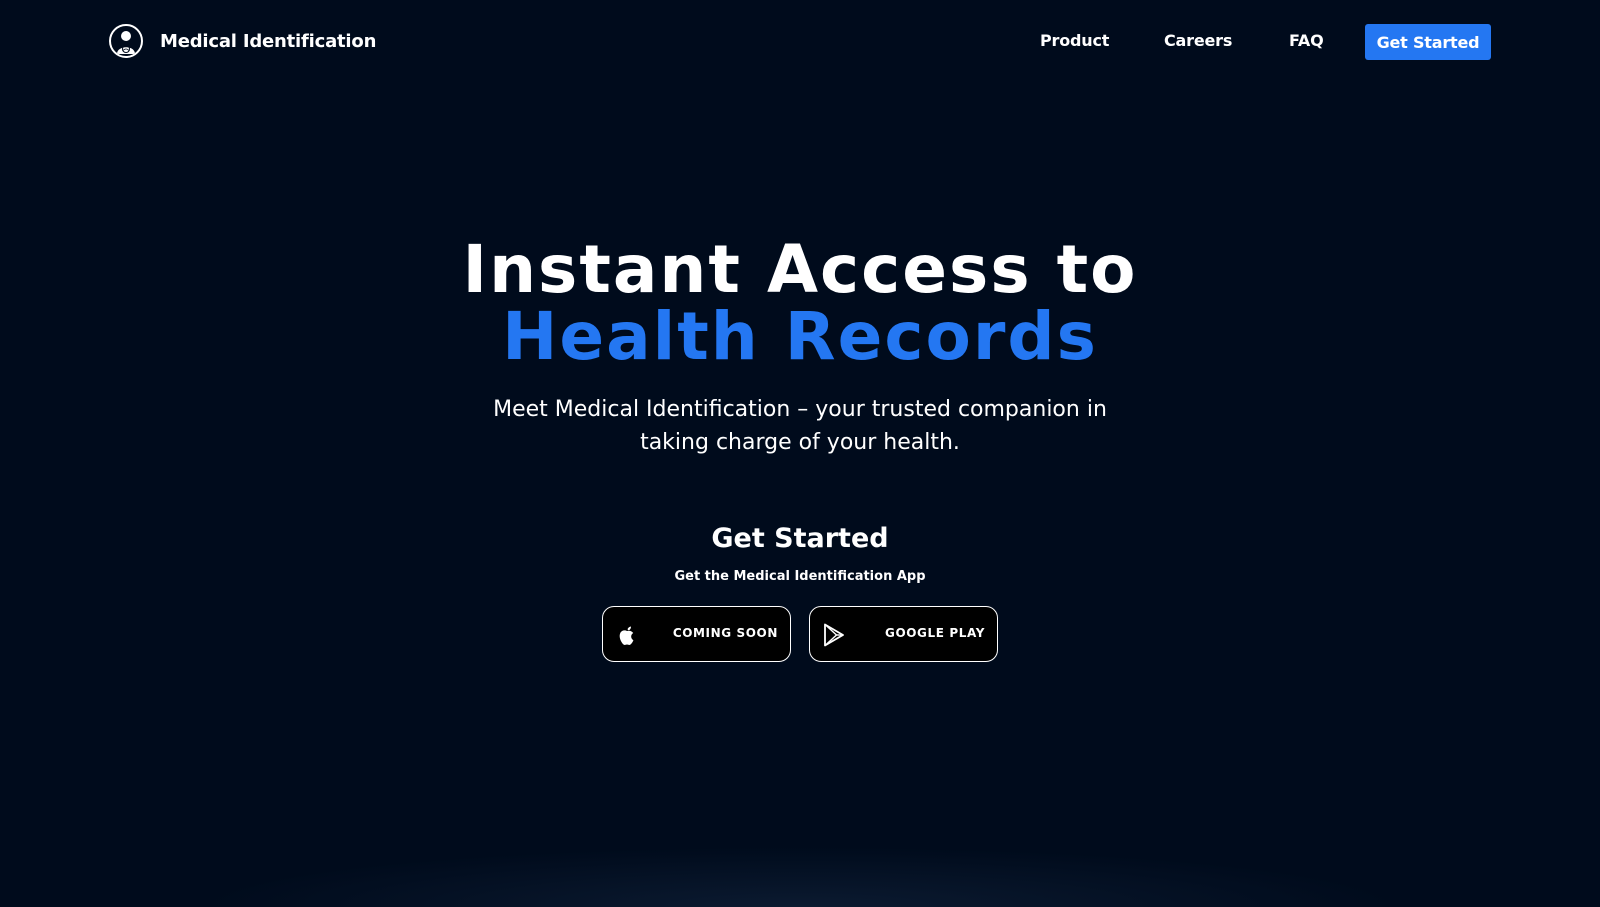 The image size is (1600, 907). Describe the element at coordinates (935, 633) in the screenshot. I see `google-play-label: GOOGLE PLAY` at that location.